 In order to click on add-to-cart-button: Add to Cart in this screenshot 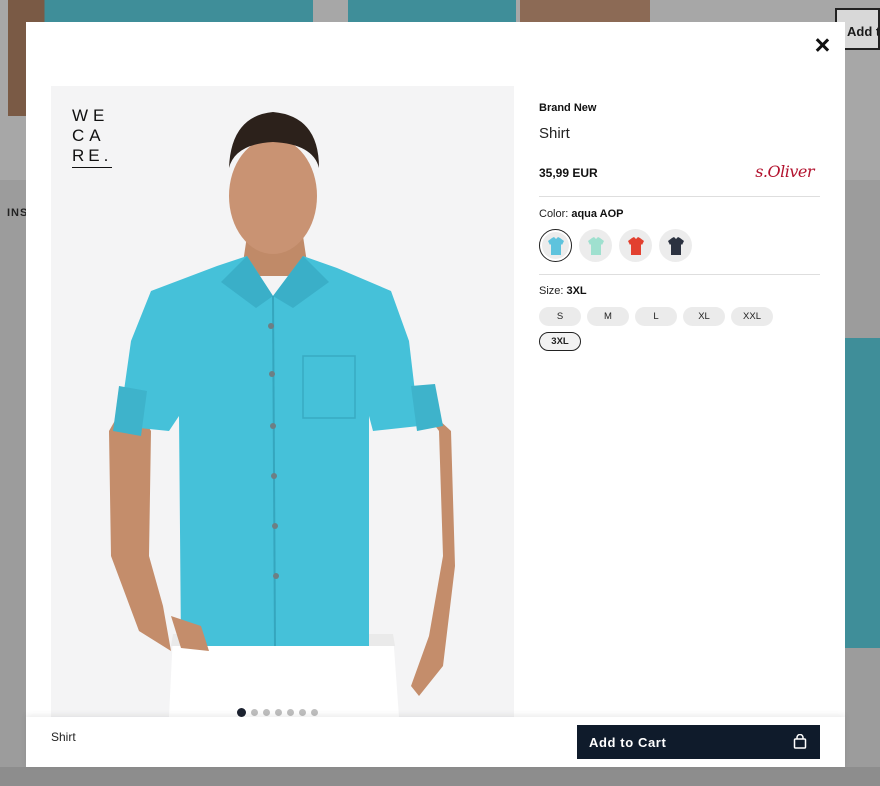, I will do `click(698, 742)`.